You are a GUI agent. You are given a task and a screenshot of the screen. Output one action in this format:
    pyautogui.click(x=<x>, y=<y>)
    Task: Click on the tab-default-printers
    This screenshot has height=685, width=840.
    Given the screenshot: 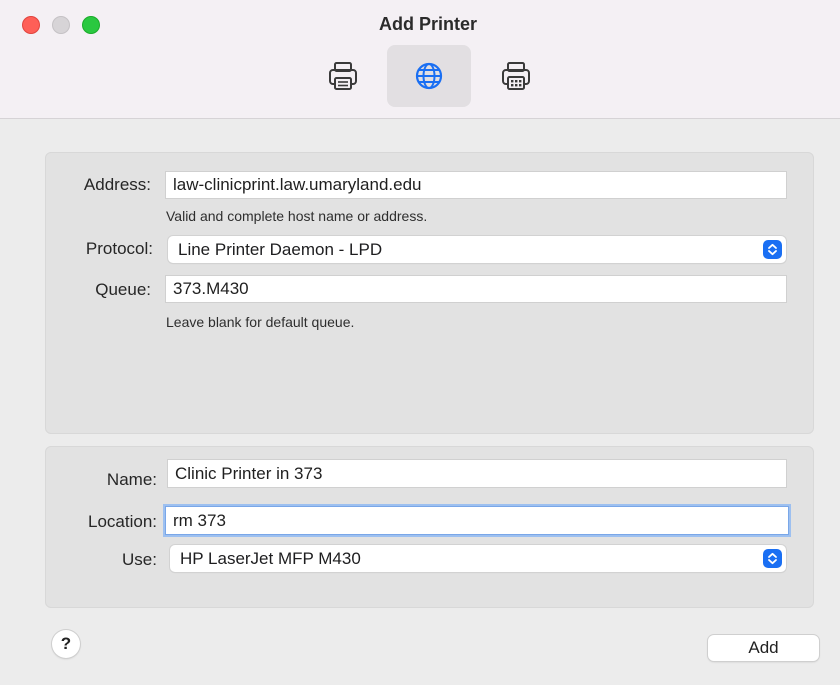 What is the action you would take?
    pyautogui.click(x=343, y=76)
    